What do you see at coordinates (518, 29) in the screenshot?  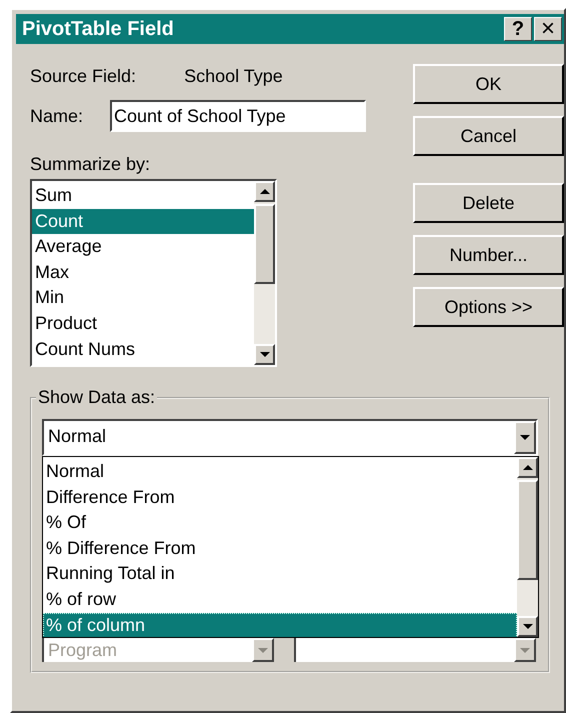 I see `help-button: ?` at bounding box center [518, 29].